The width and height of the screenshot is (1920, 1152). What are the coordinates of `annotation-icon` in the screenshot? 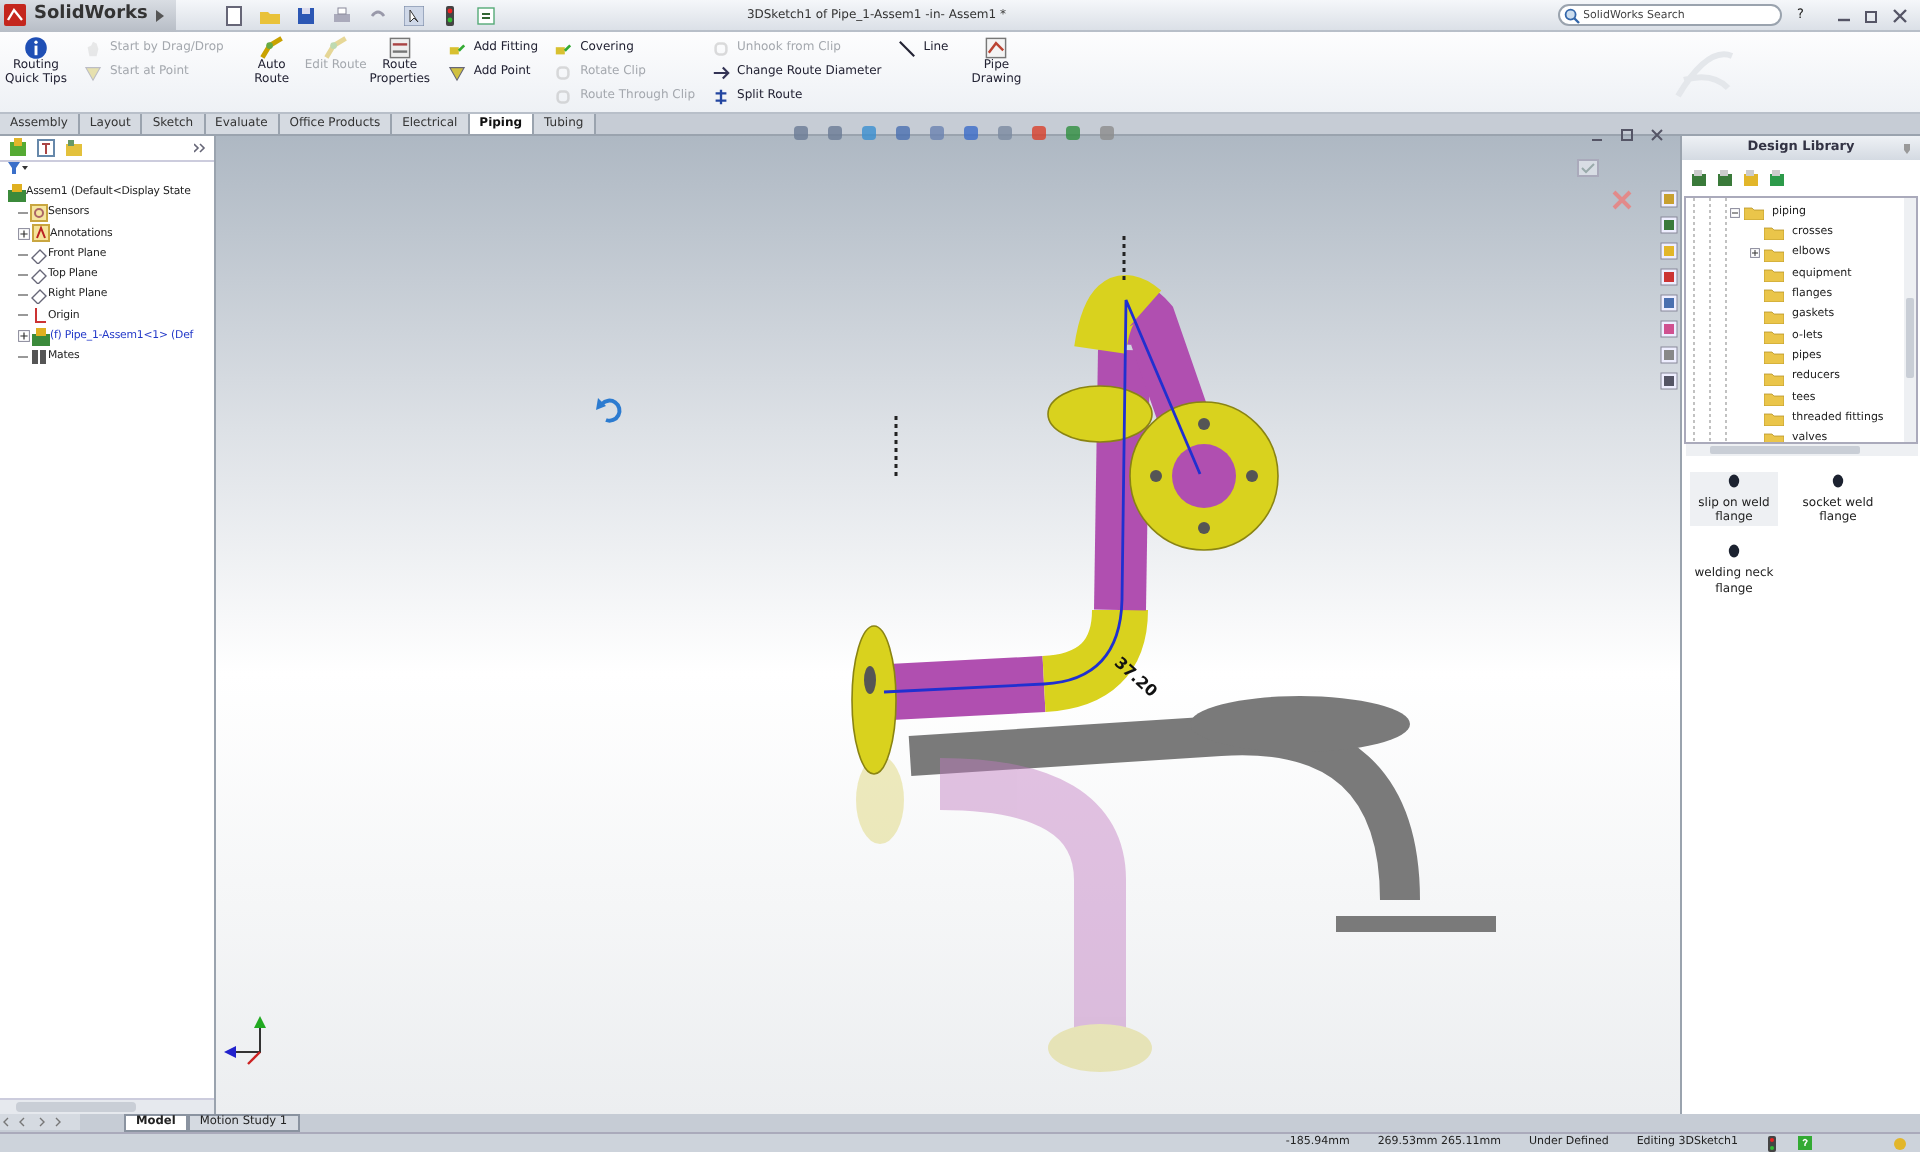 It's located at (41, 233).